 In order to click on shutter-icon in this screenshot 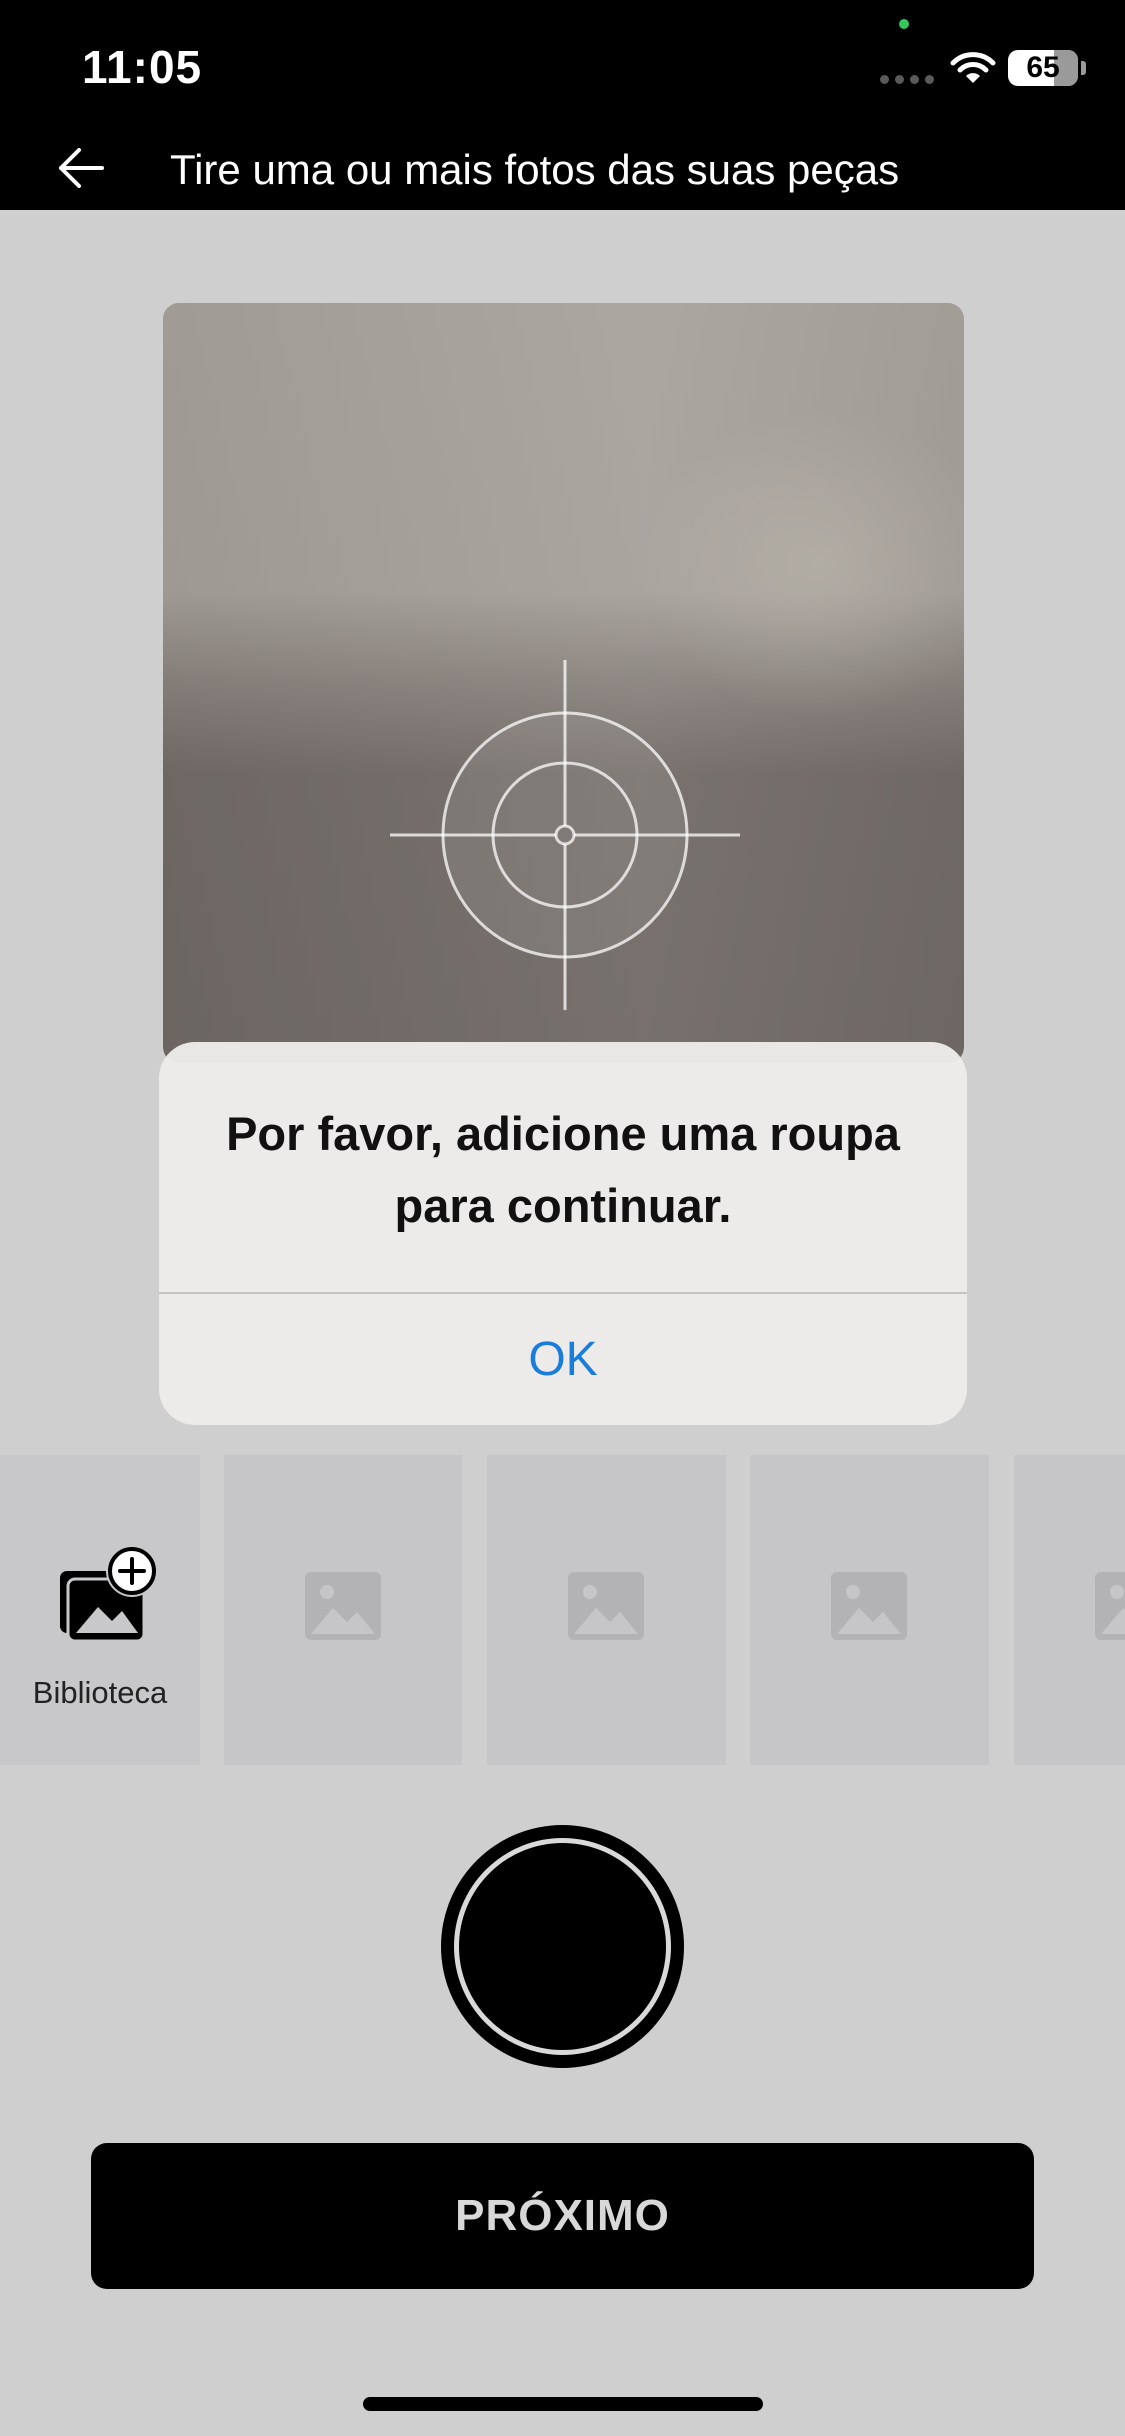, I will do `click(562, 1946)`.